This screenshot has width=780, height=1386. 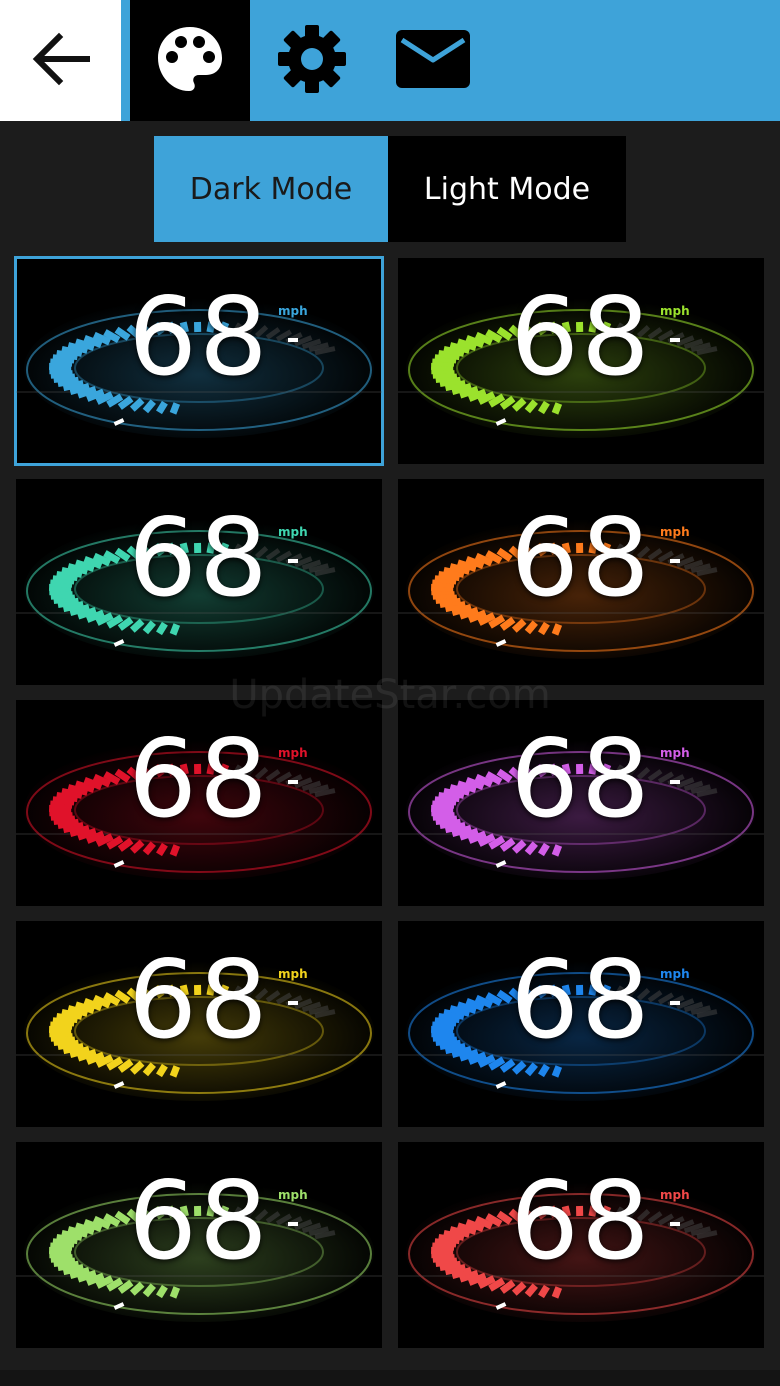 I want to click on top-toolbar, so click(x=390, y=60).